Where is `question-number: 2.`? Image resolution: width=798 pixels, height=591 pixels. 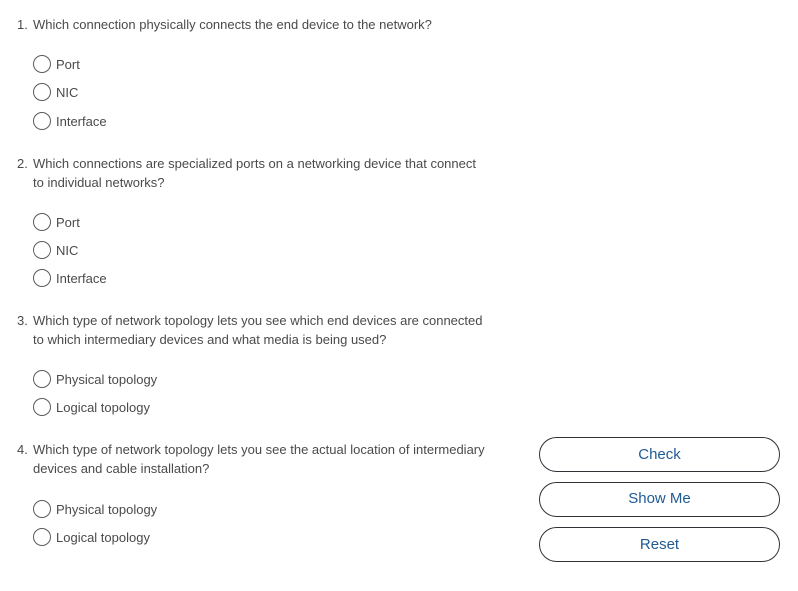
question-number: 2. is located at coordinates (22, 163).